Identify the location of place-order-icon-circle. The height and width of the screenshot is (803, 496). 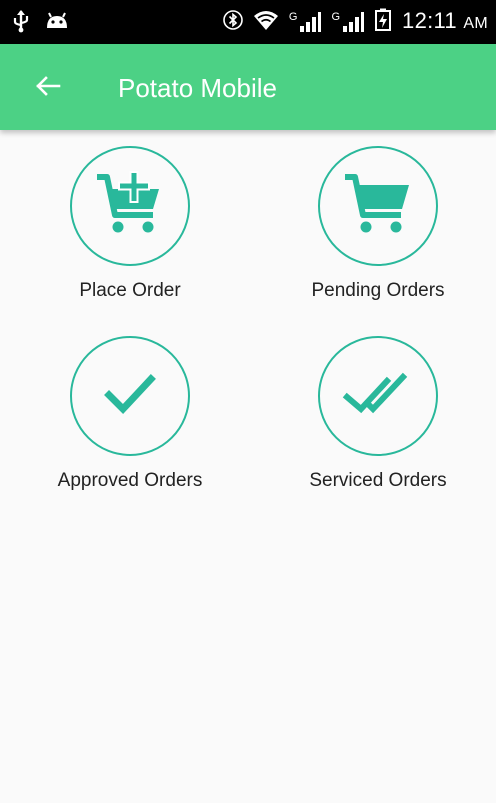
(130, 206).